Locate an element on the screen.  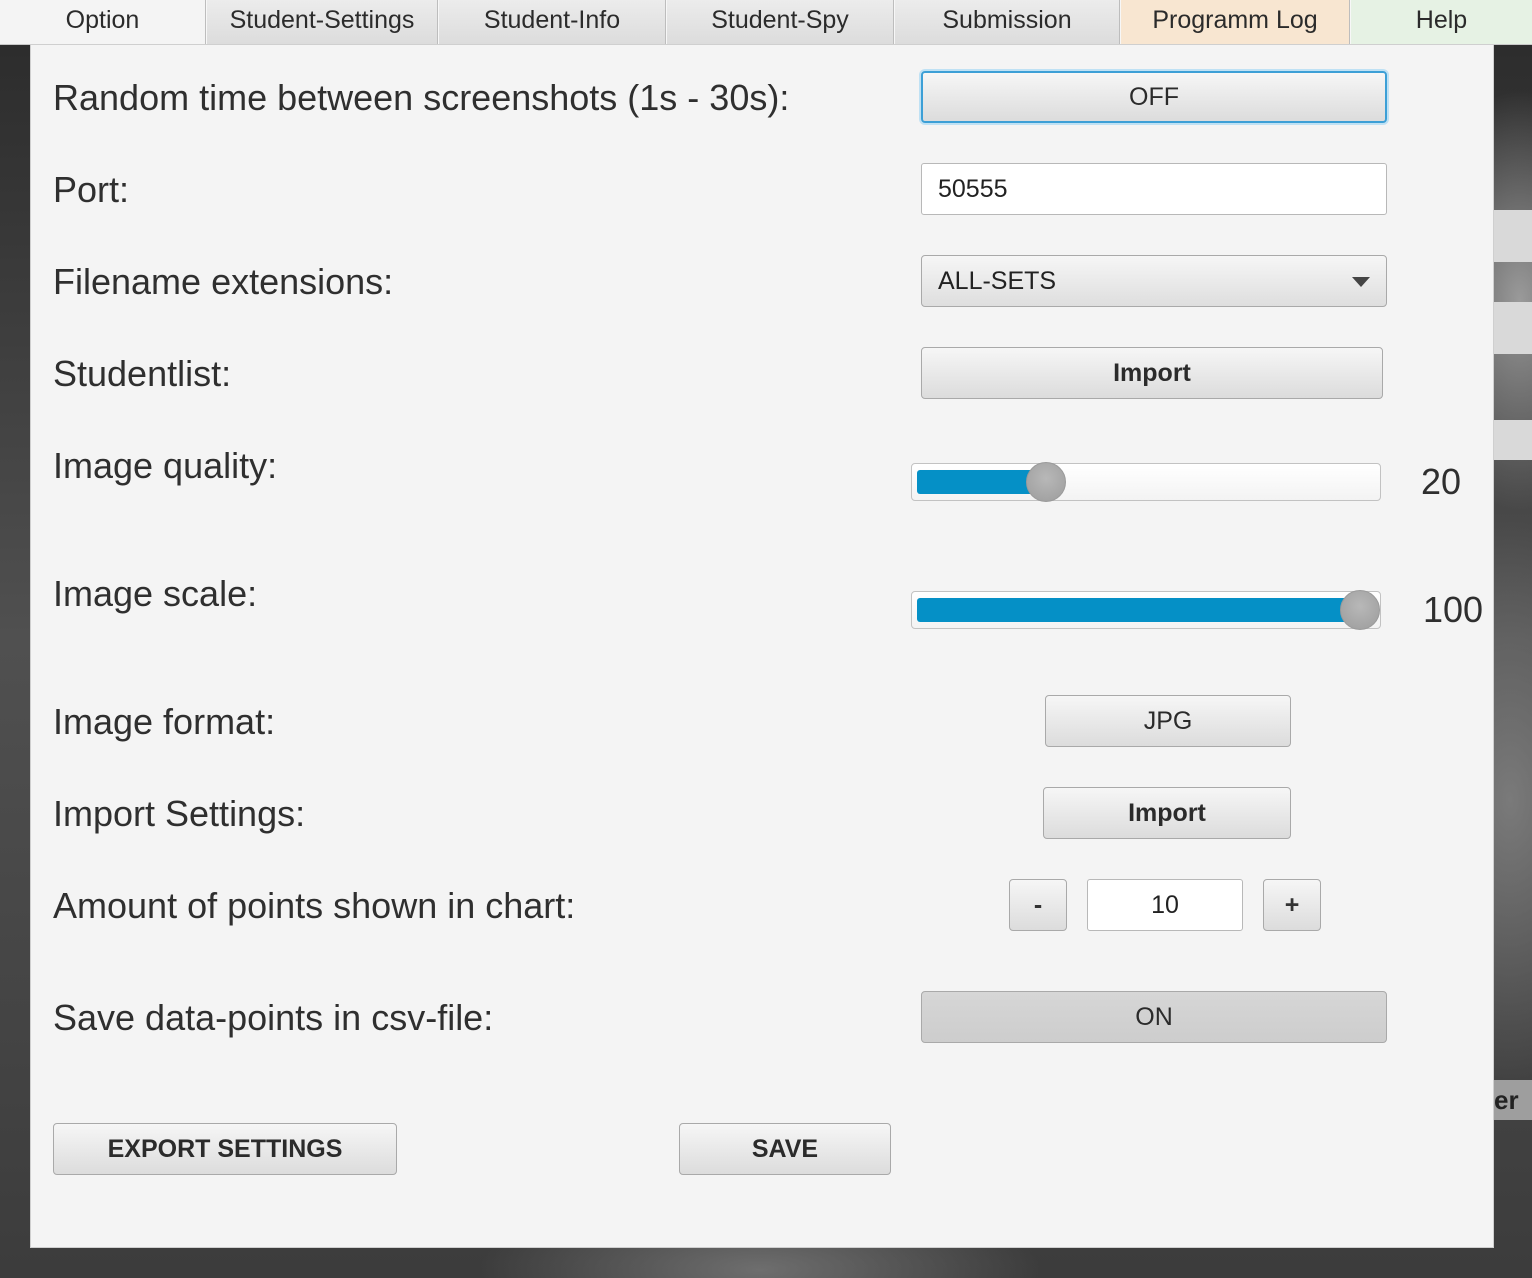
random-time-toggle-button: OFF is located at coordinates (1154, 97).